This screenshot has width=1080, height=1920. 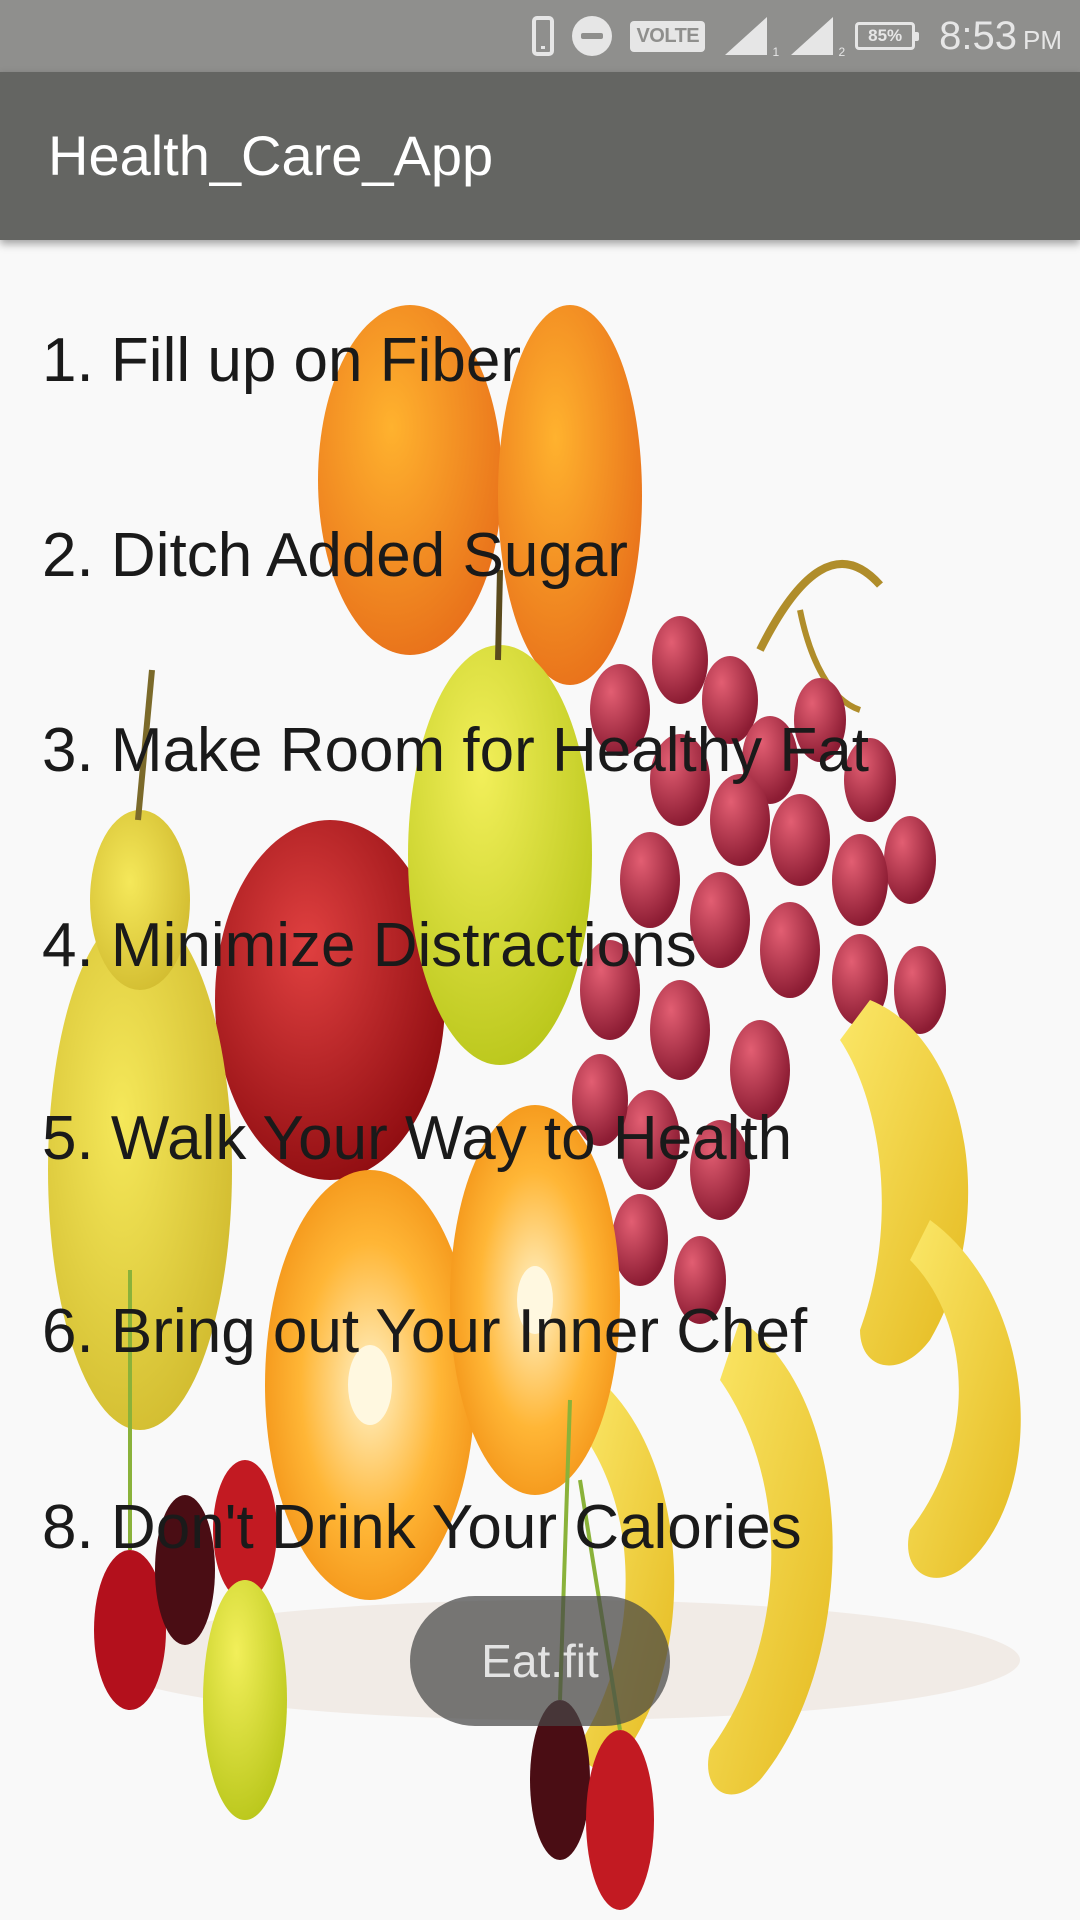 I want to click on signal-sim1-icon: 1, so click(x=751, y=37).